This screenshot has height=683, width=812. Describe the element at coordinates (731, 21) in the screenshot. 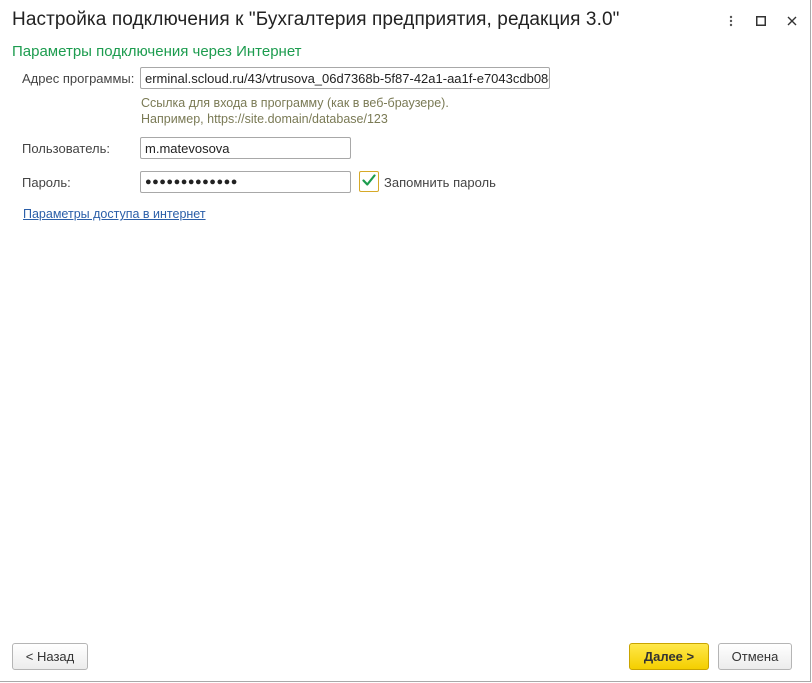

I see `more-vertical-icon` at that location.